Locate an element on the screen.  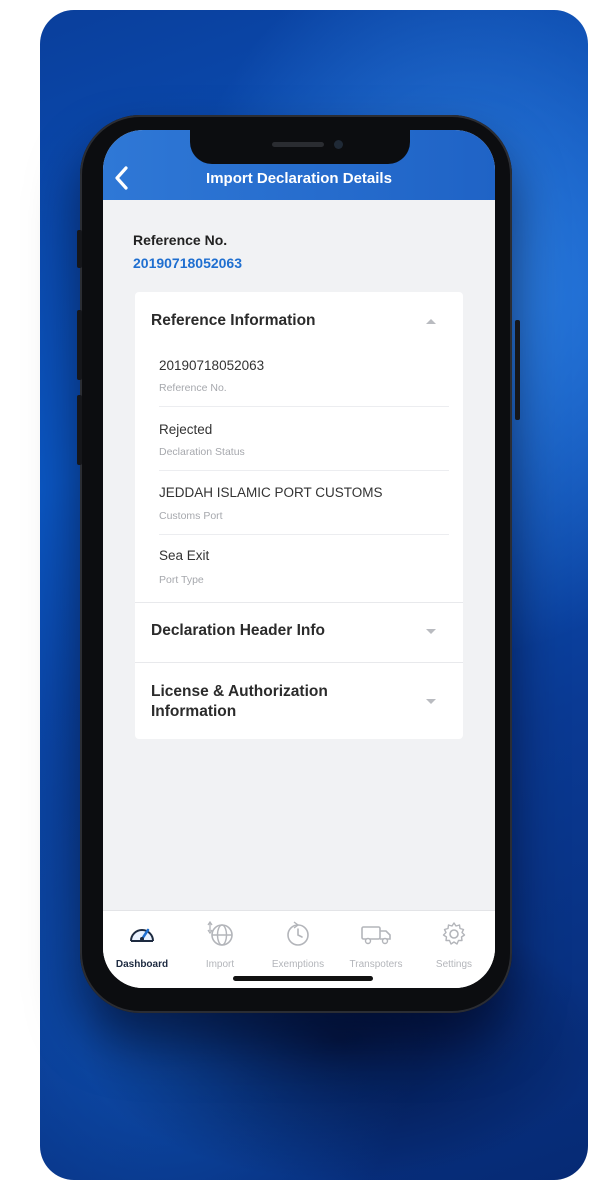
phone-volume-up is located at coordinates (79, 345).